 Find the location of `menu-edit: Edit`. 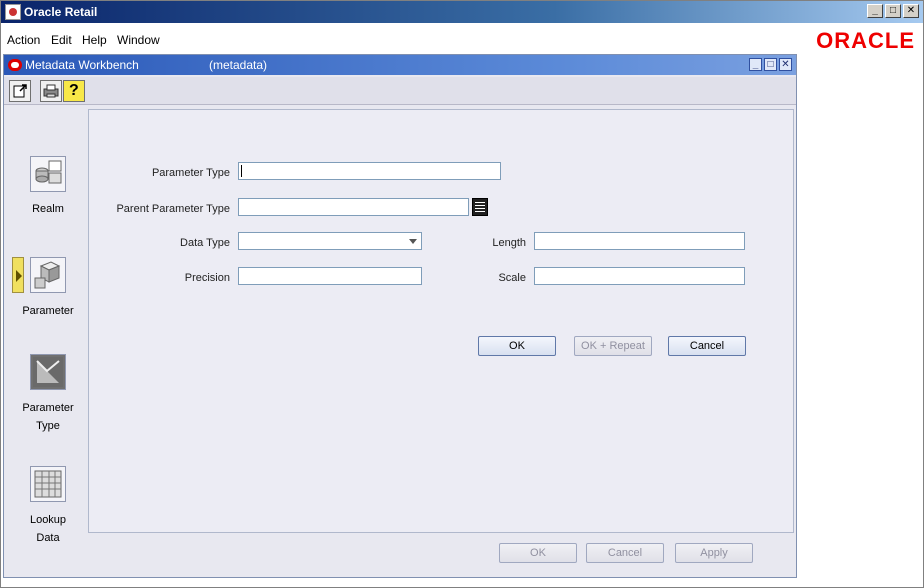

menu-edit: Edit is located at coordinates (61, 40).